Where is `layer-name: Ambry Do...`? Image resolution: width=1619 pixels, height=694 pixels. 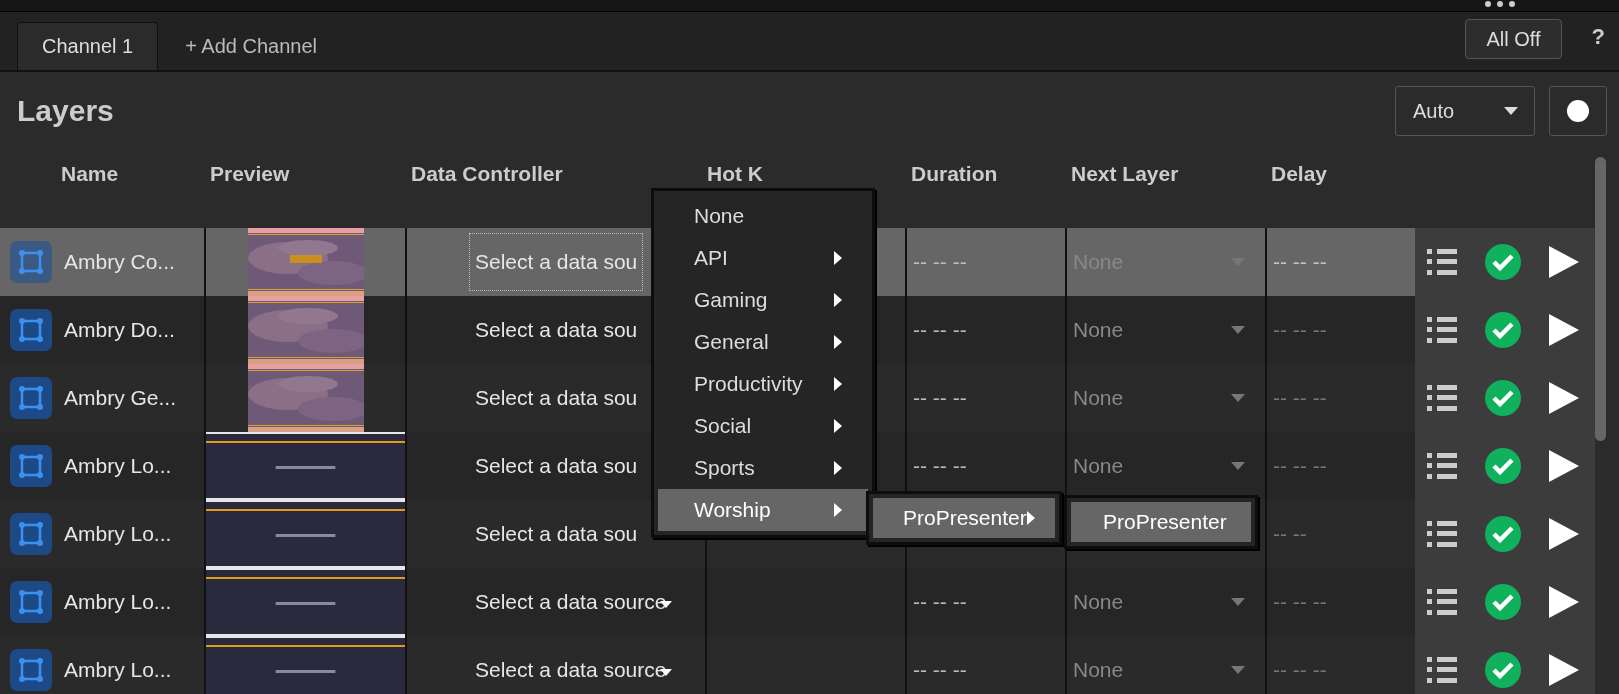
layer-name: Ambry Do... is located at coordinates (119, 330).